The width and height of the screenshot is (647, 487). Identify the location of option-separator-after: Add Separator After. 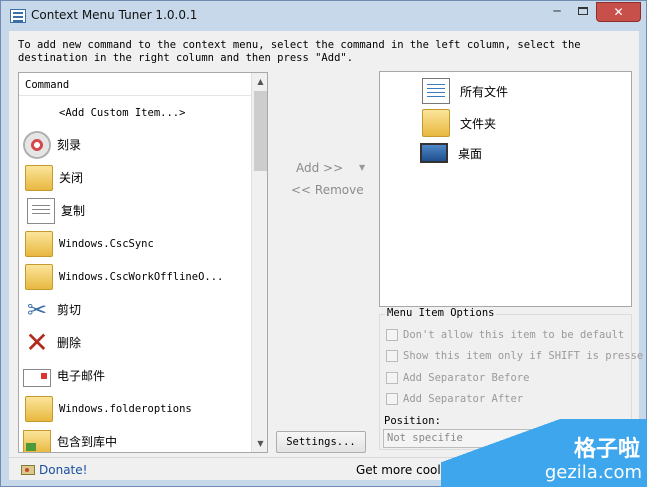
(454, 399).